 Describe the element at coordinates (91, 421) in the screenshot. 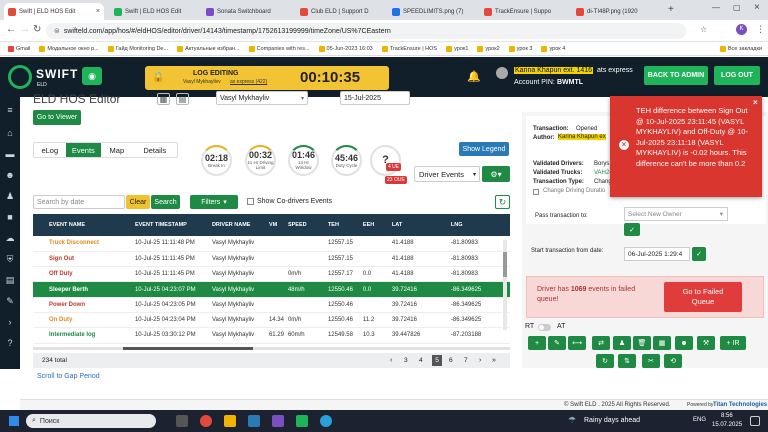

I see `taskbar-search: ⌕ Поиск` at that location.